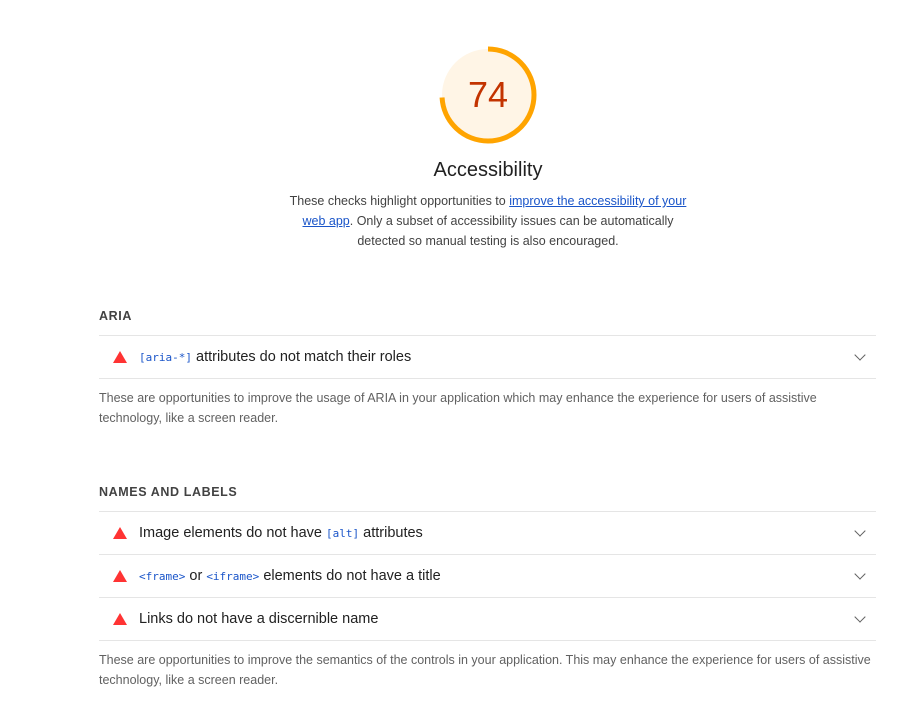  I want to click on category-title: Accessibility, so click(460, 170).